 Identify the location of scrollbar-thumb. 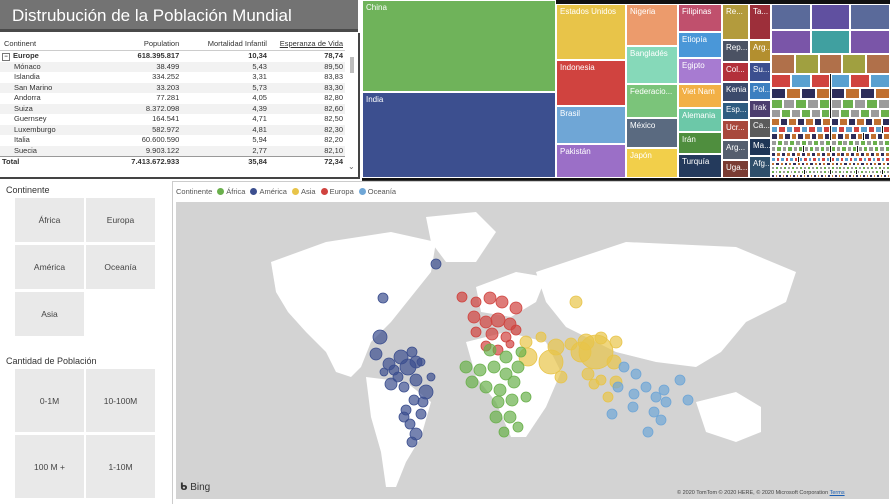
(352, 65).